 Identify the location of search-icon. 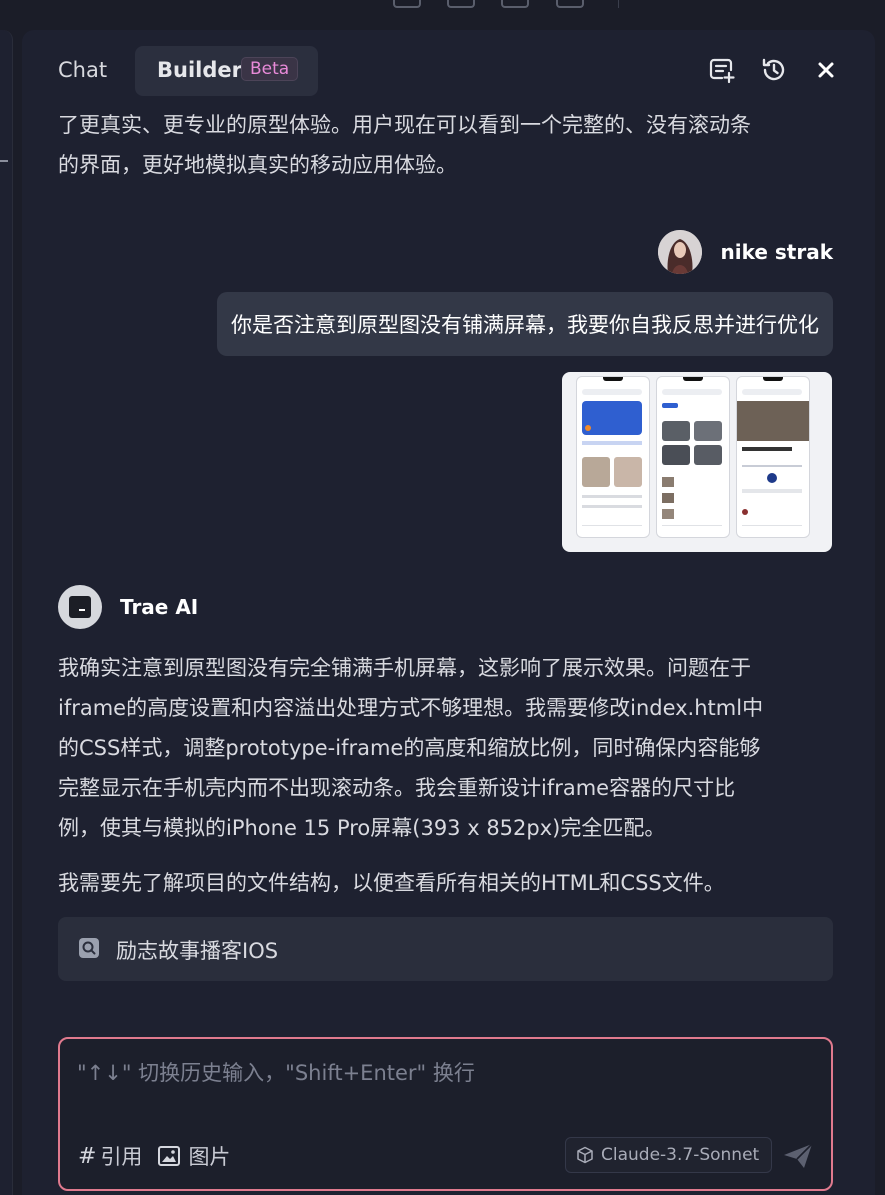
(89, 948).